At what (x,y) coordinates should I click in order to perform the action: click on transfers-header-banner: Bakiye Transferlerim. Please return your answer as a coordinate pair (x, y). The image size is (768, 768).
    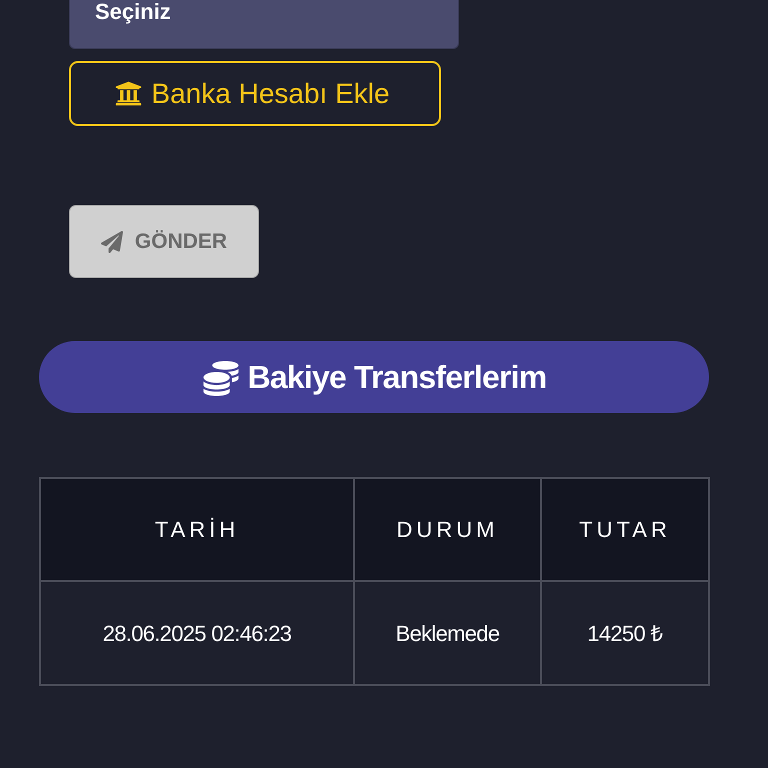
    Looking at the image, I should click on (374, 377).